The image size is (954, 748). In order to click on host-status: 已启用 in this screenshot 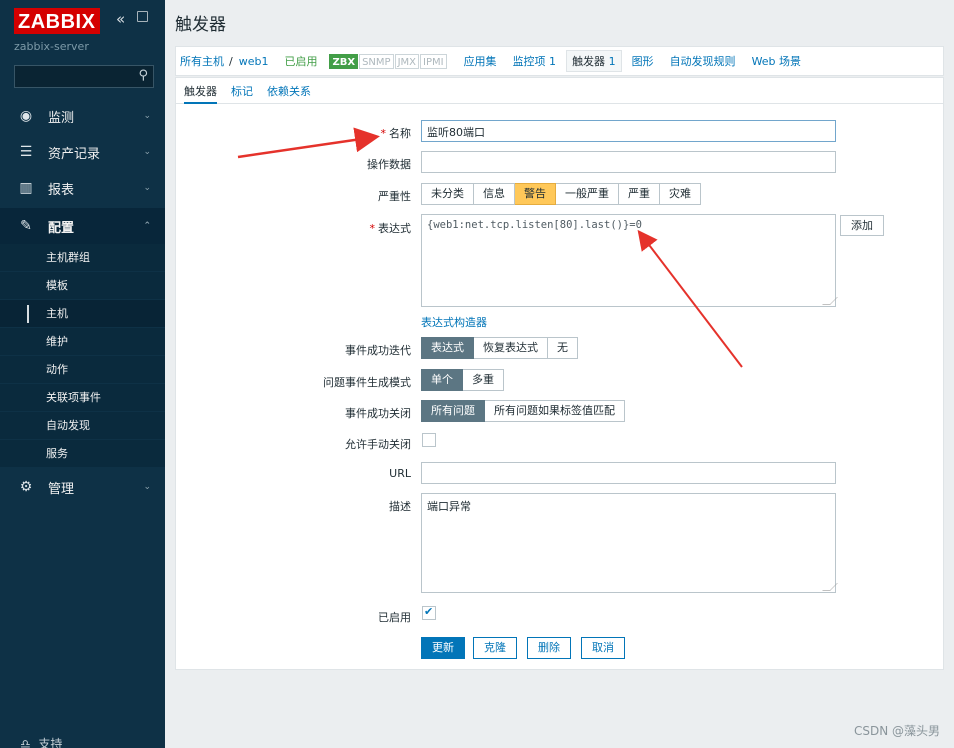, I will do `click(300, 61)`.